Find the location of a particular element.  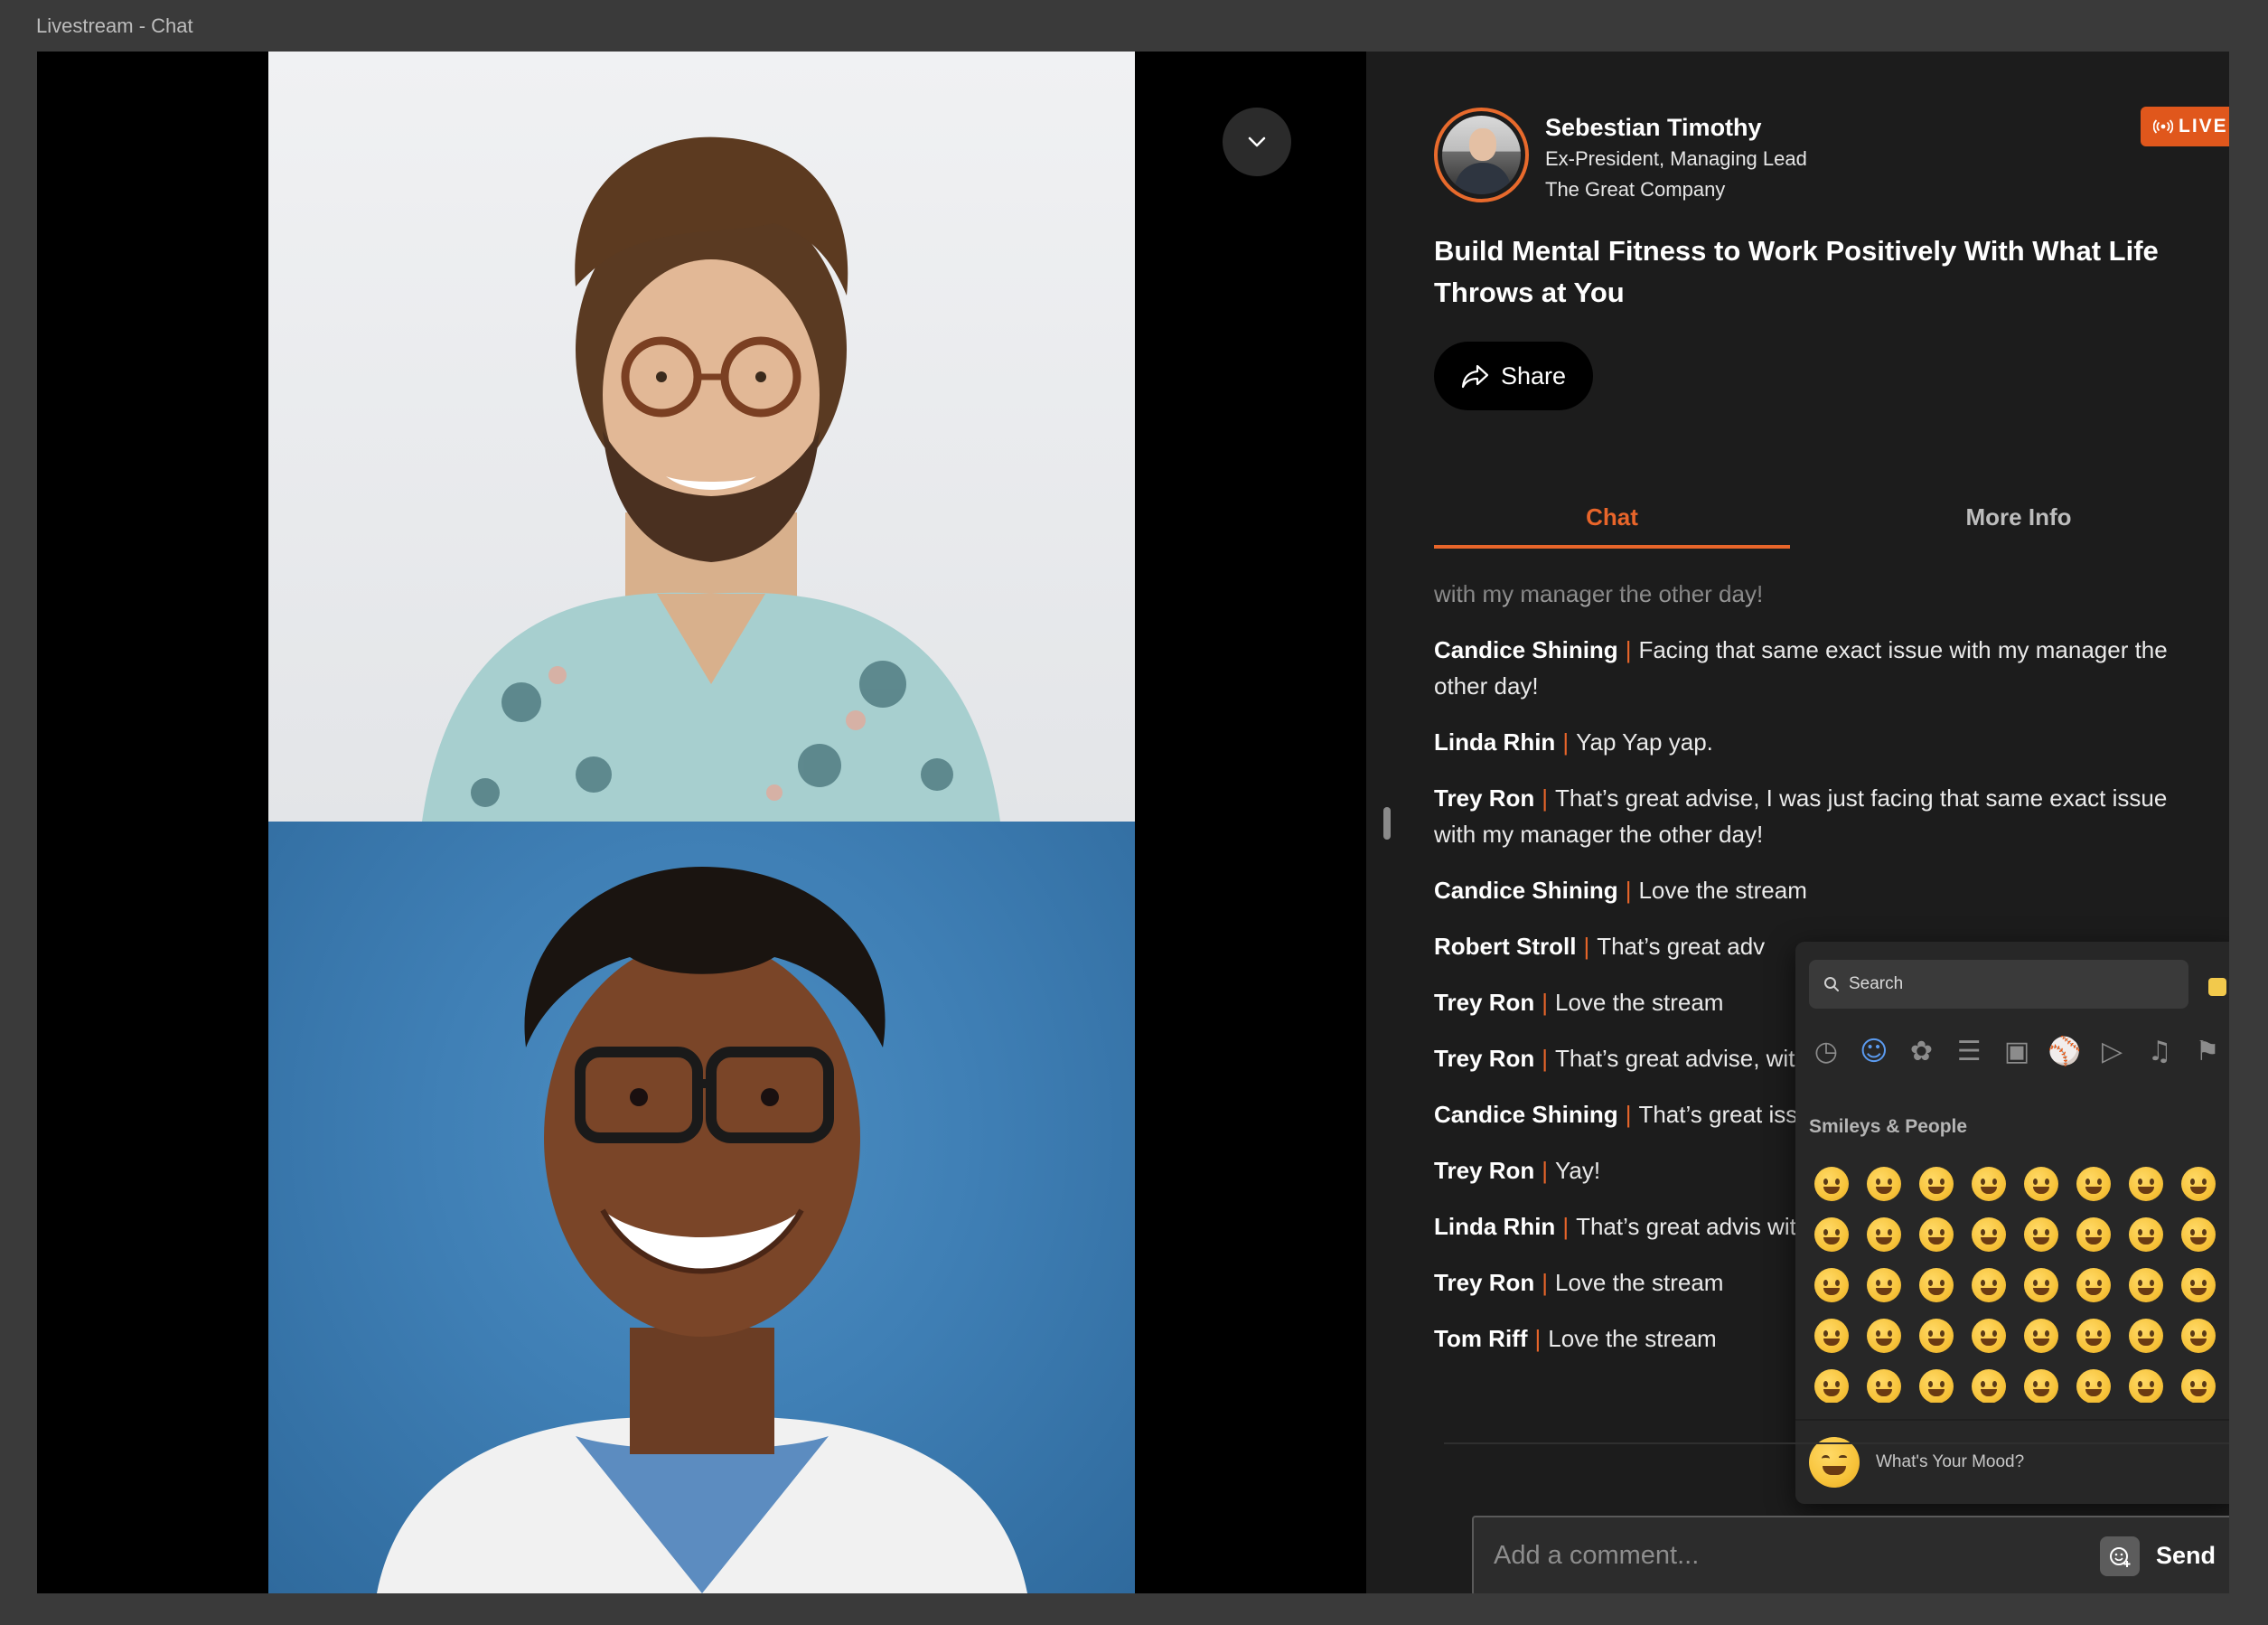

share-button: Share is located at coordinates (1513, 376).